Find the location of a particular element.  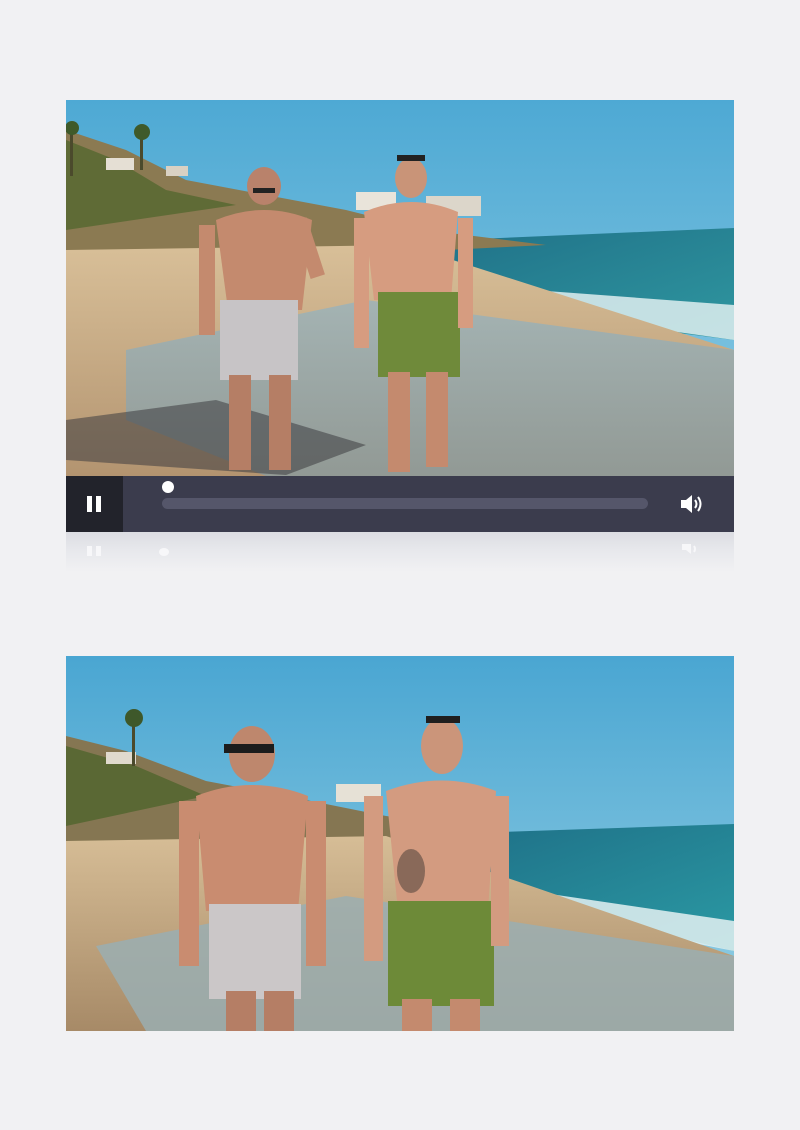

video-control-bar is located at coordinates (400, 504).